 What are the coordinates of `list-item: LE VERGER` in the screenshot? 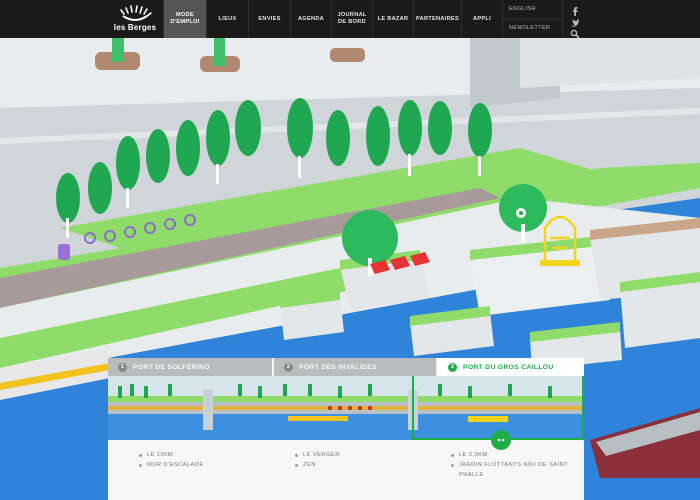 It's located at (317, 455).